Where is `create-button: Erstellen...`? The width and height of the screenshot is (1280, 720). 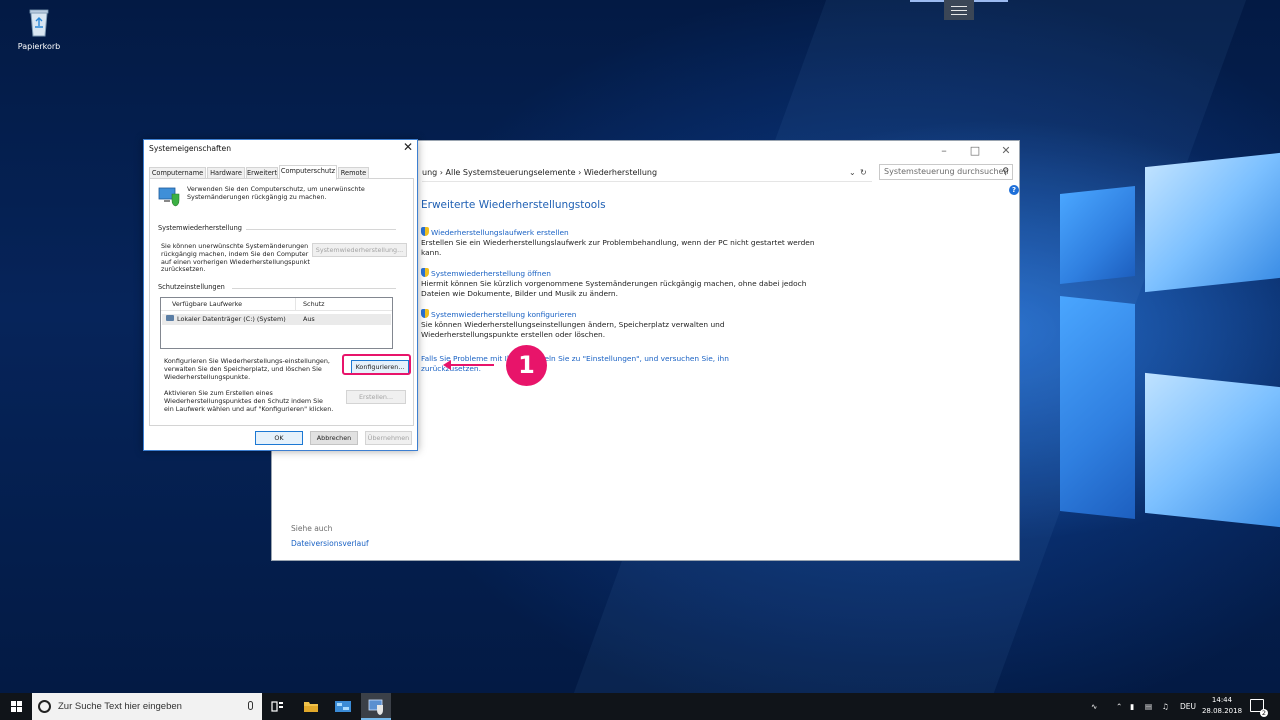 create-button: Erstellen... is located at coordinates (376, 397).